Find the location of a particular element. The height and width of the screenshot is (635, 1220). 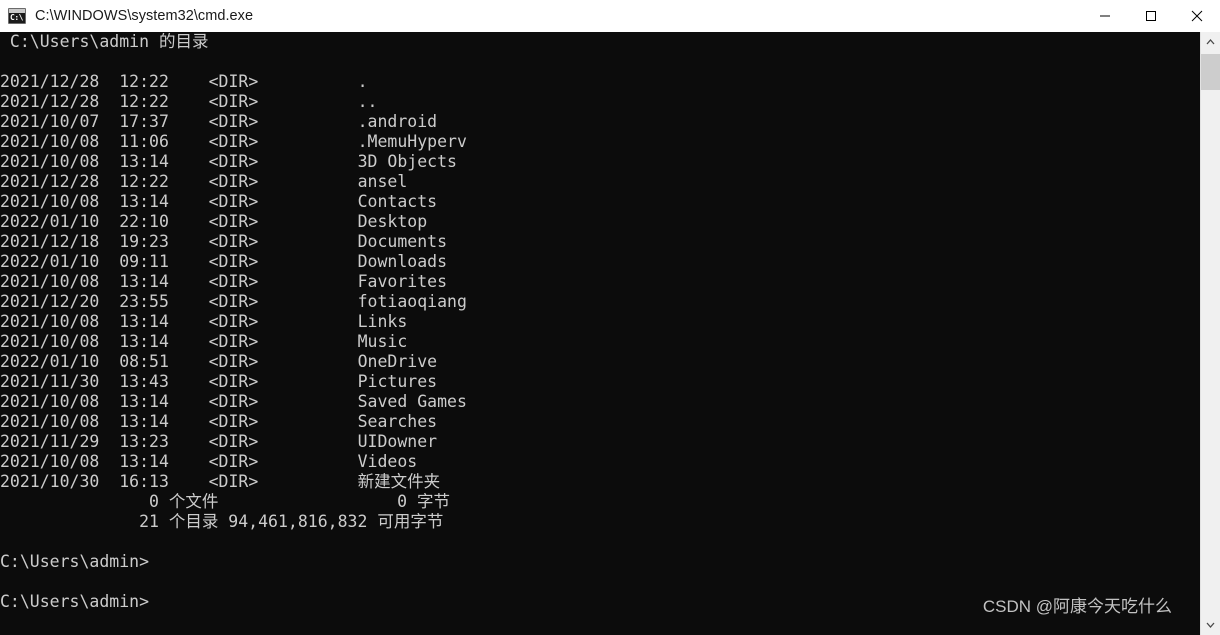

maximize-button is located at coordinates (1151, 16).